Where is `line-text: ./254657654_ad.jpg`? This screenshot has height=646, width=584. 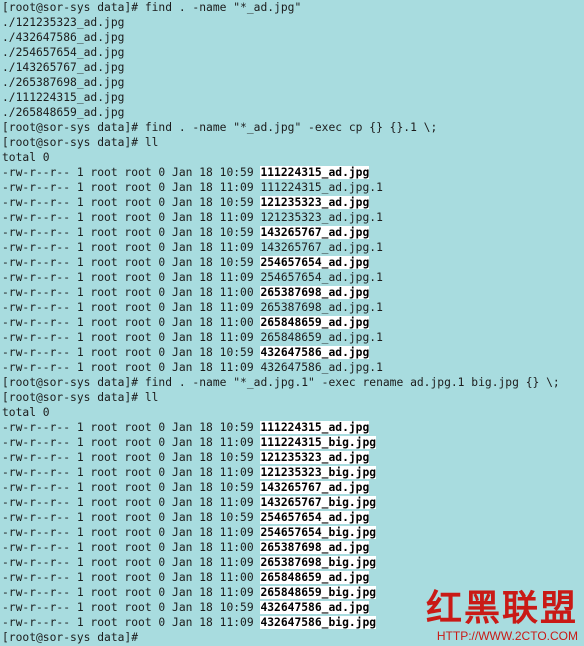
line-text: ./254657654_ad.jpg is located at coordinates (63, 52).